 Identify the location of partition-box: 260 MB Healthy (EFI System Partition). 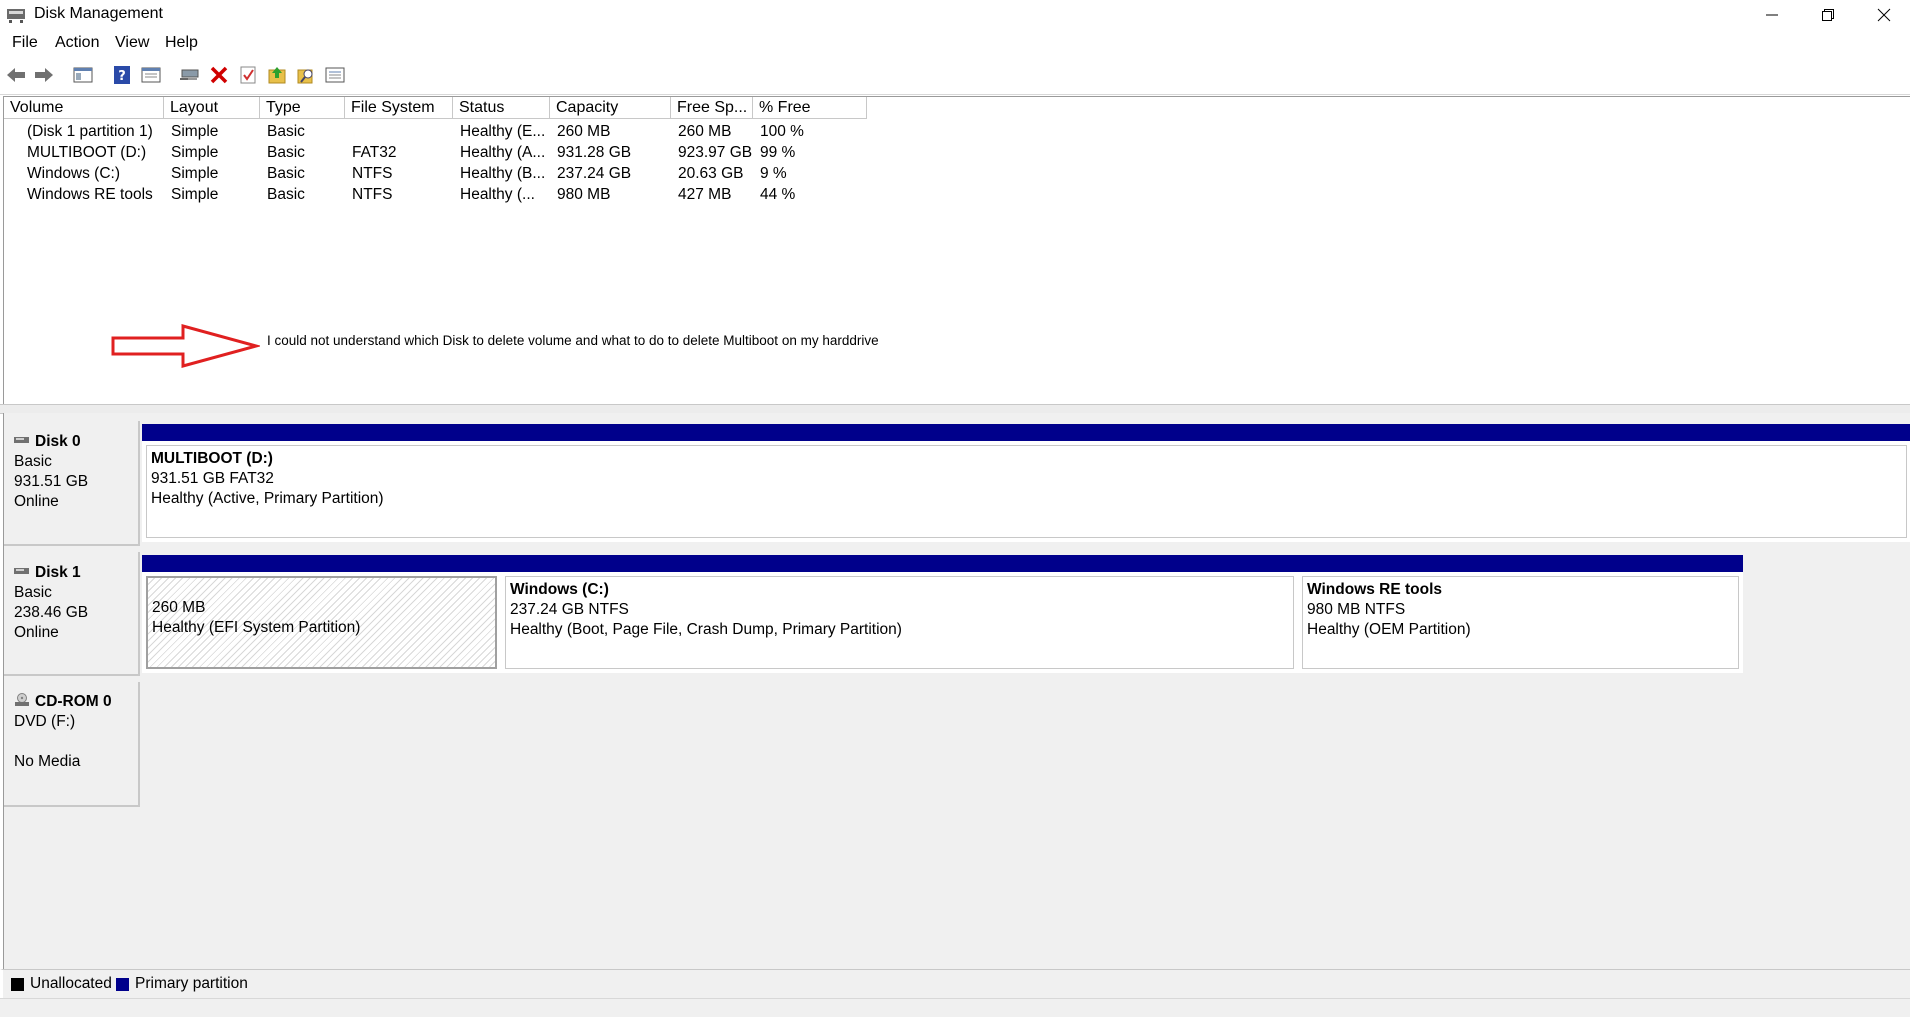
(321, 622).